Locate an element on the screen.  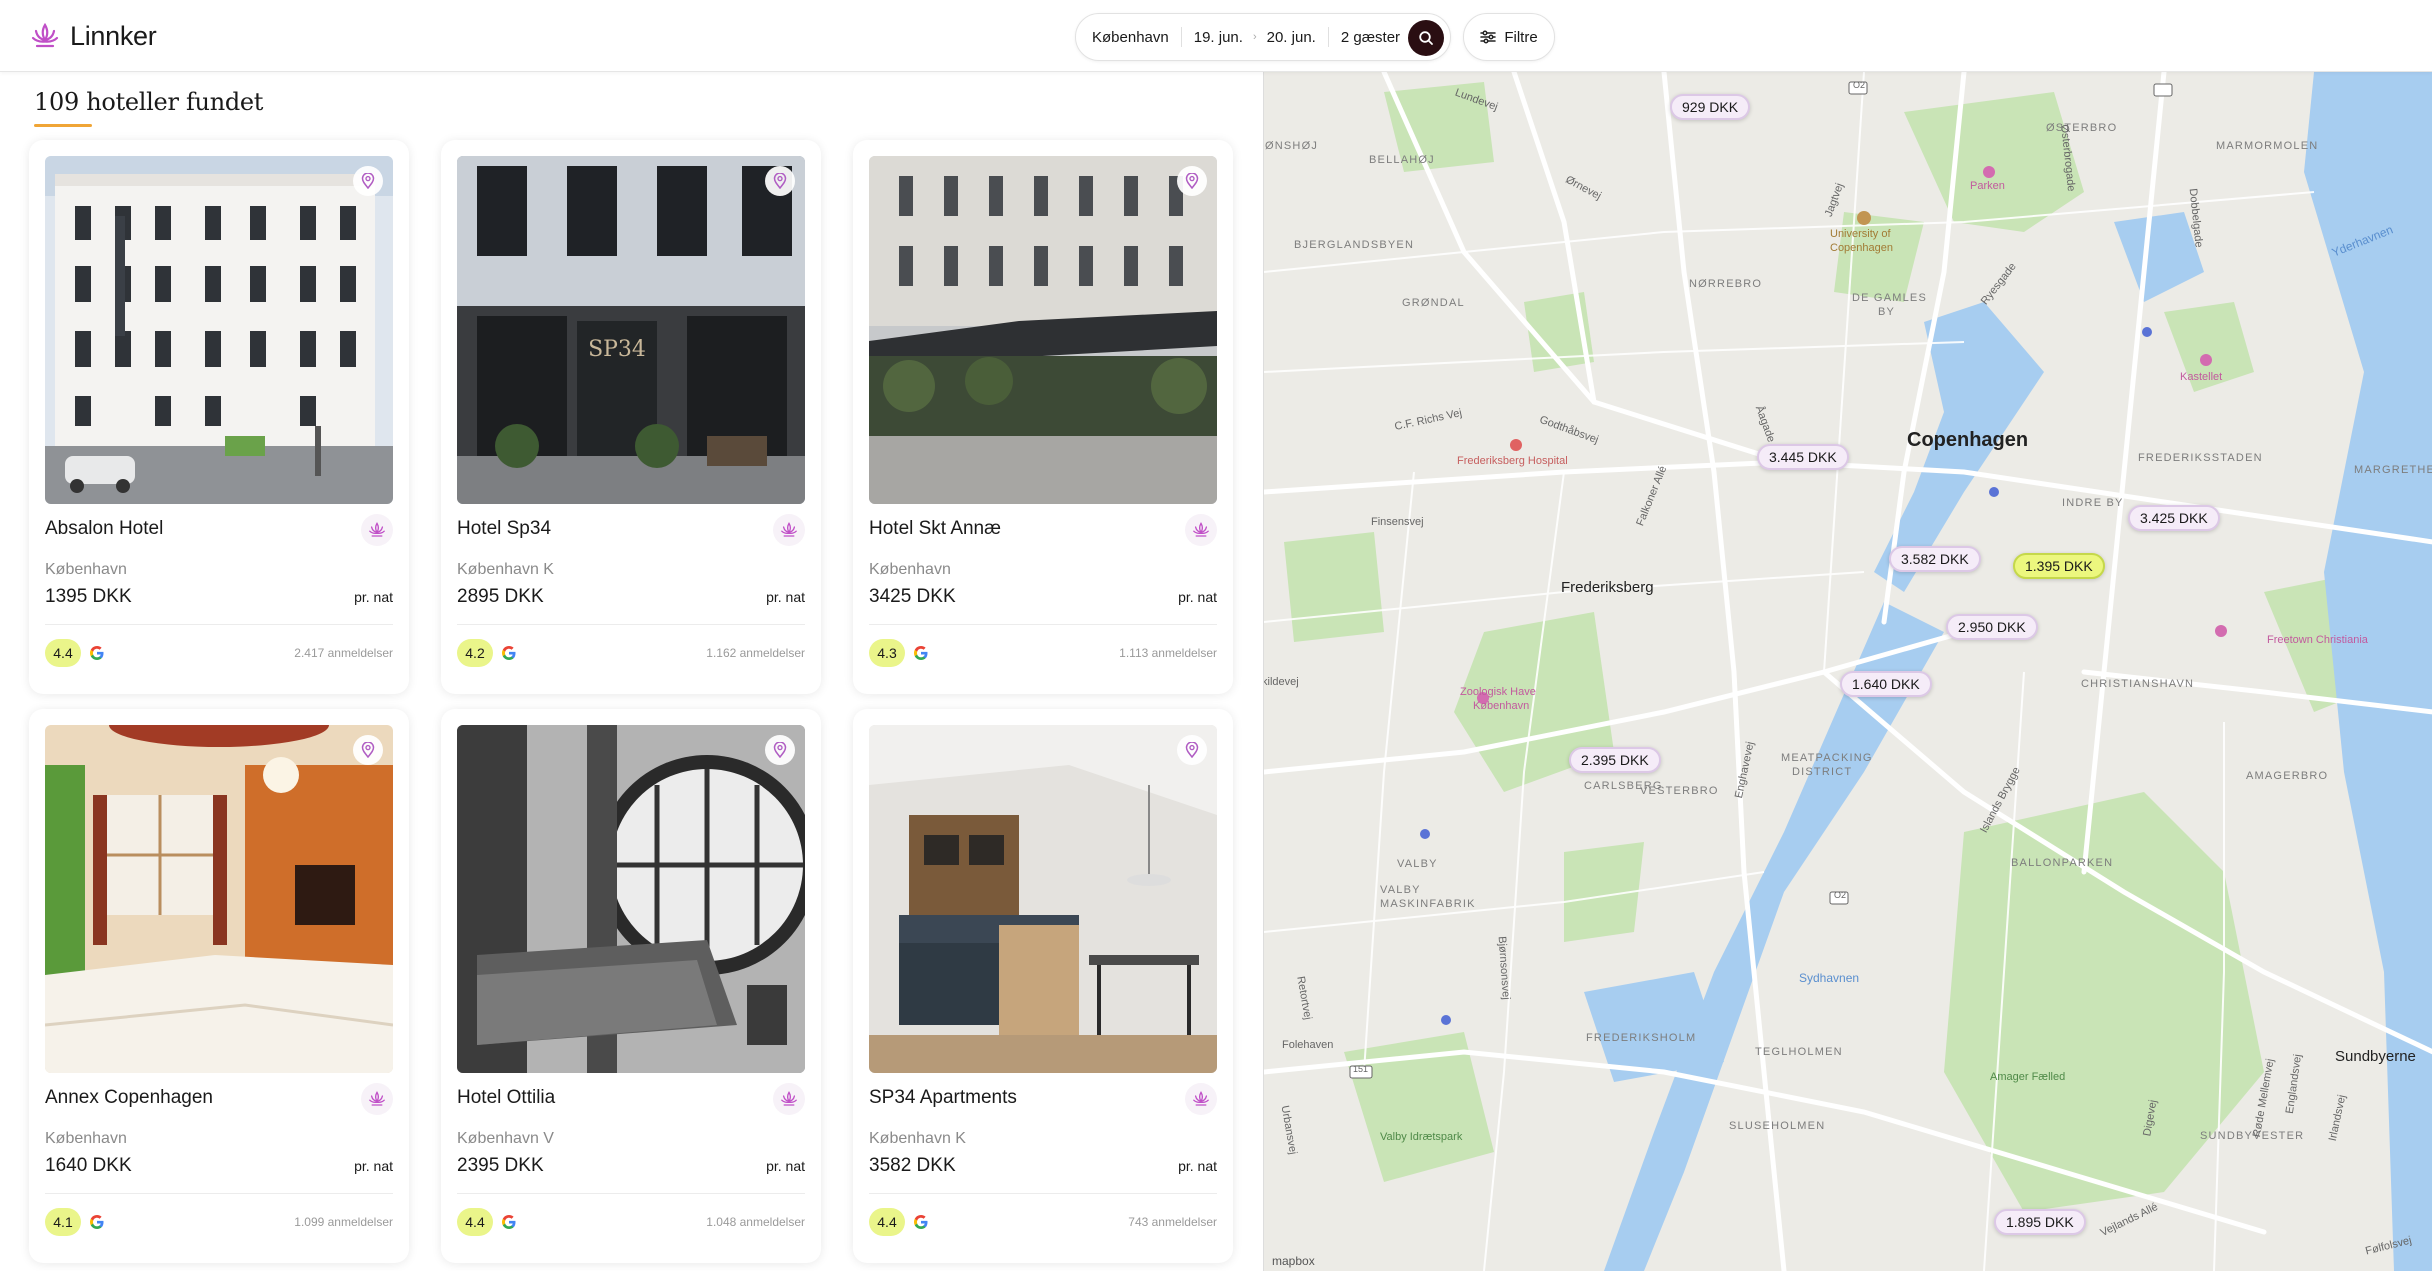
hotel-name: SP34 Apartments is located at coordinates (943, 1098).